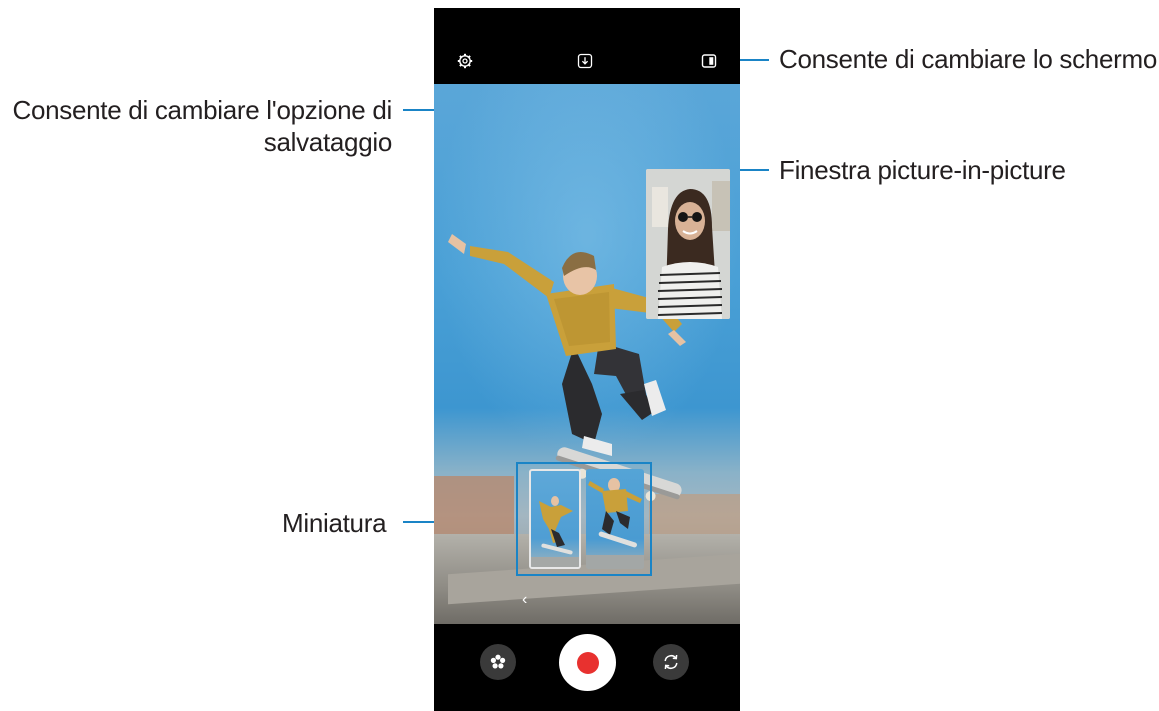  What do you see at coordinates (587, 46) in the screenshot?
I see `camera-top-bar` at bounding box center [587, 46].